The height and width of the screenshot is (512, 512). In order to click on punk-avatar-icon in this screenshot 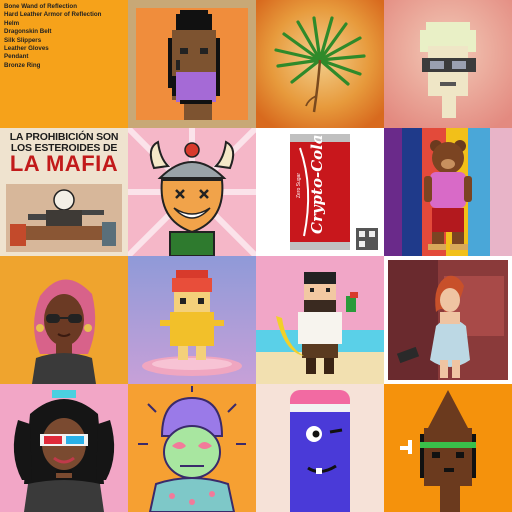, I will do `click(192, 64)`.